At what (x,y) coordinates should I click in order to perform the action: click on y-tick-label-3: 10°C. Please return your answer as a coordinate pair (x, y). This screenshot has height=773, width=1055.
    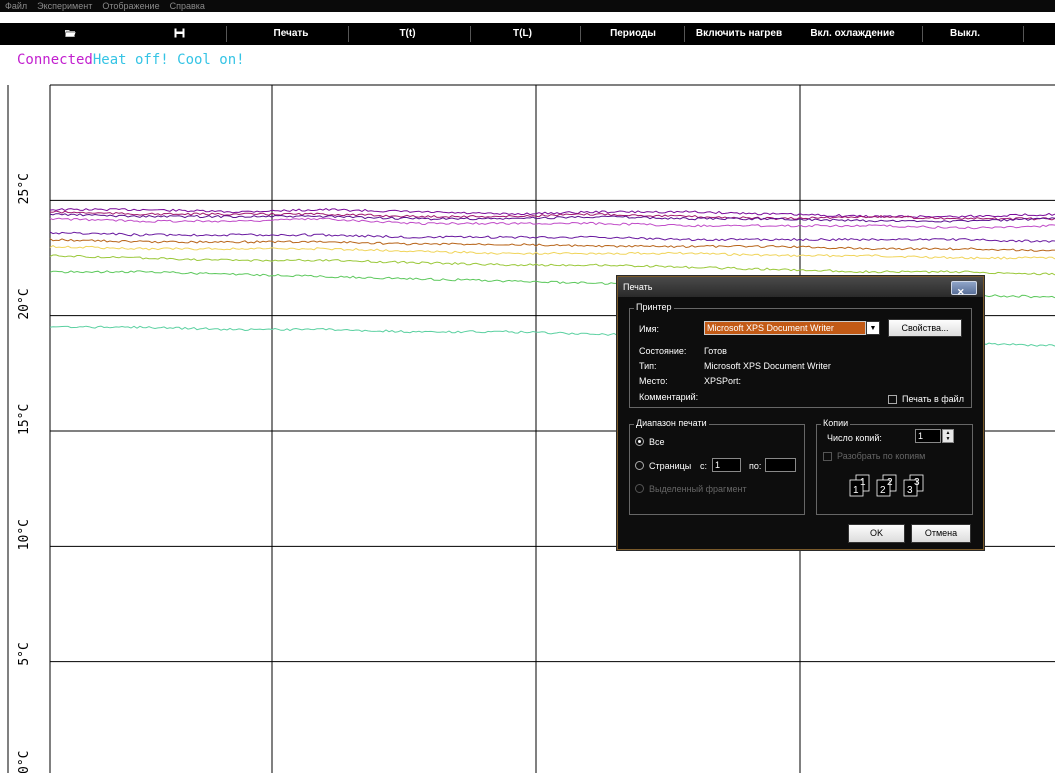
    Looking at the image, I should click on (24, 534).